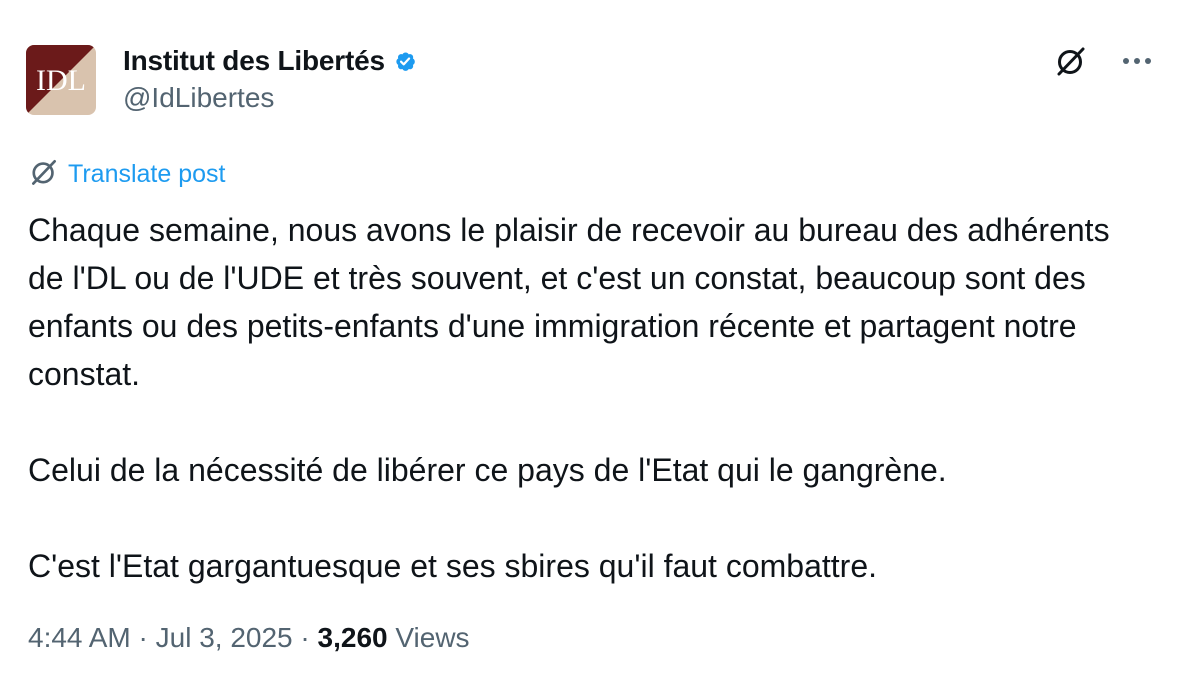 The width and height of the screenshot is (1180, 692). I want to click on more-options-icon, so click(1137, 61).